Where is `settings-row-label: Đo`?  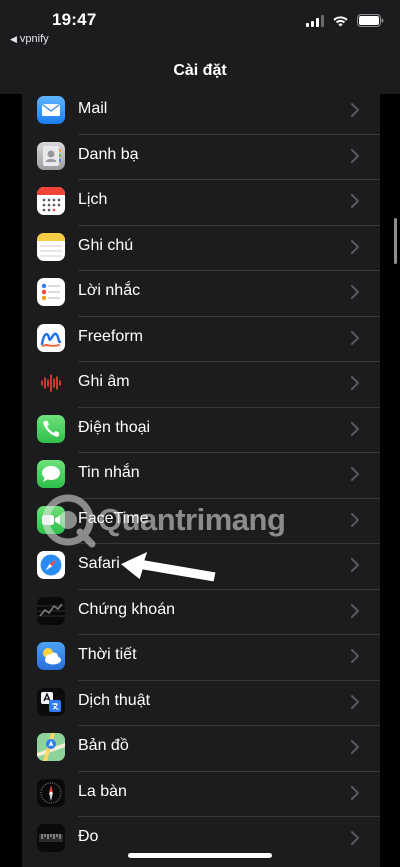 settings-row-label: Đo is located at coordinates (88, 836).